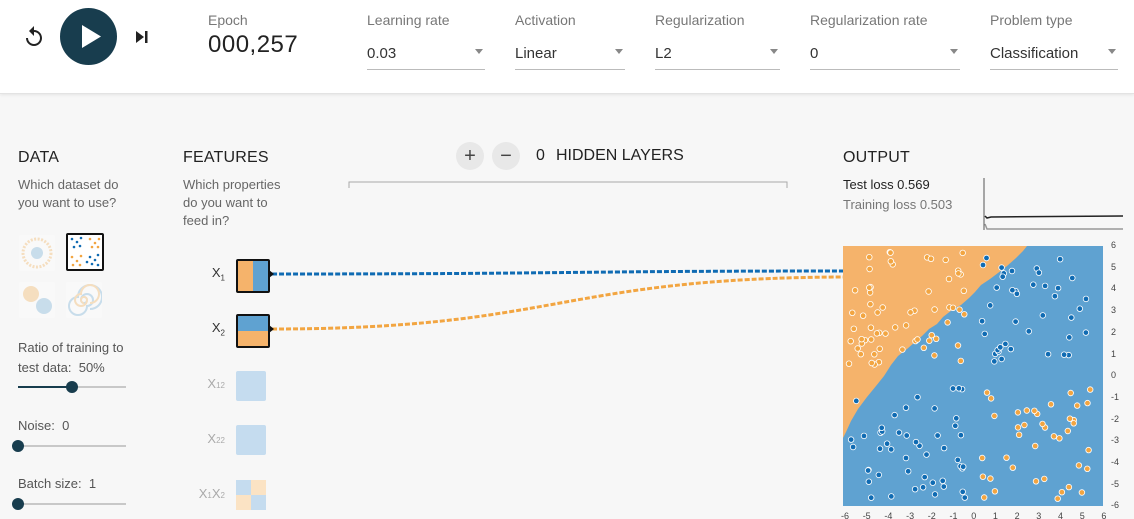 Image resolution: width=1134 pixels, height=519 pixels. Describe the element at coordinates (69, 504) in the screenshot. I see `batch-size-slider` at that location.